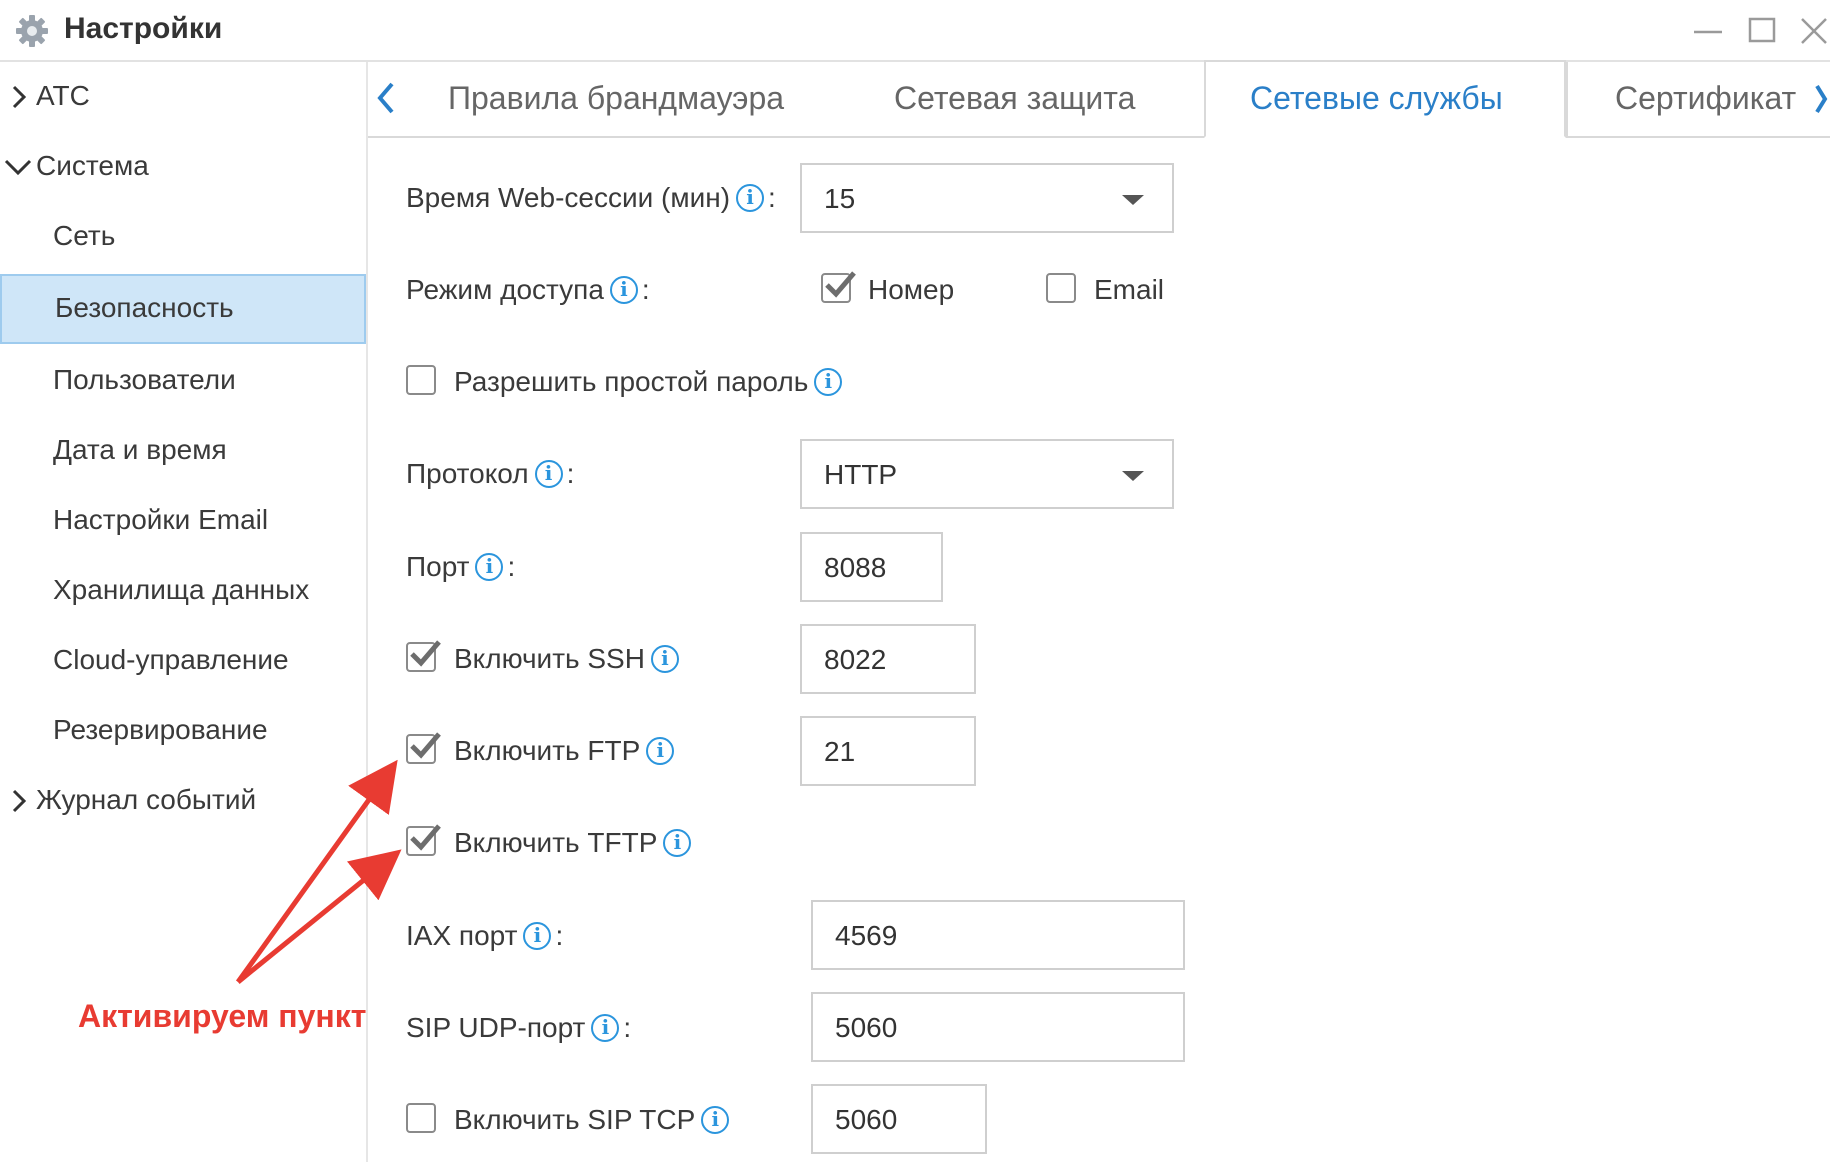 The height and width of the screenshot is (1162, 1830). I want to click on ssh-checkbox, so click(423, 656).